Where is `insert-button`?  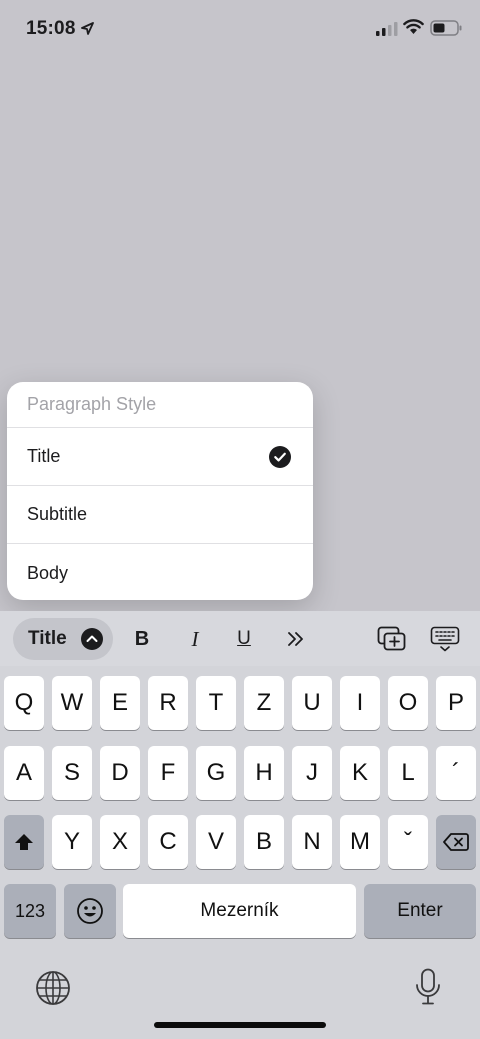 insert-button is located at coordinates (392, 639).